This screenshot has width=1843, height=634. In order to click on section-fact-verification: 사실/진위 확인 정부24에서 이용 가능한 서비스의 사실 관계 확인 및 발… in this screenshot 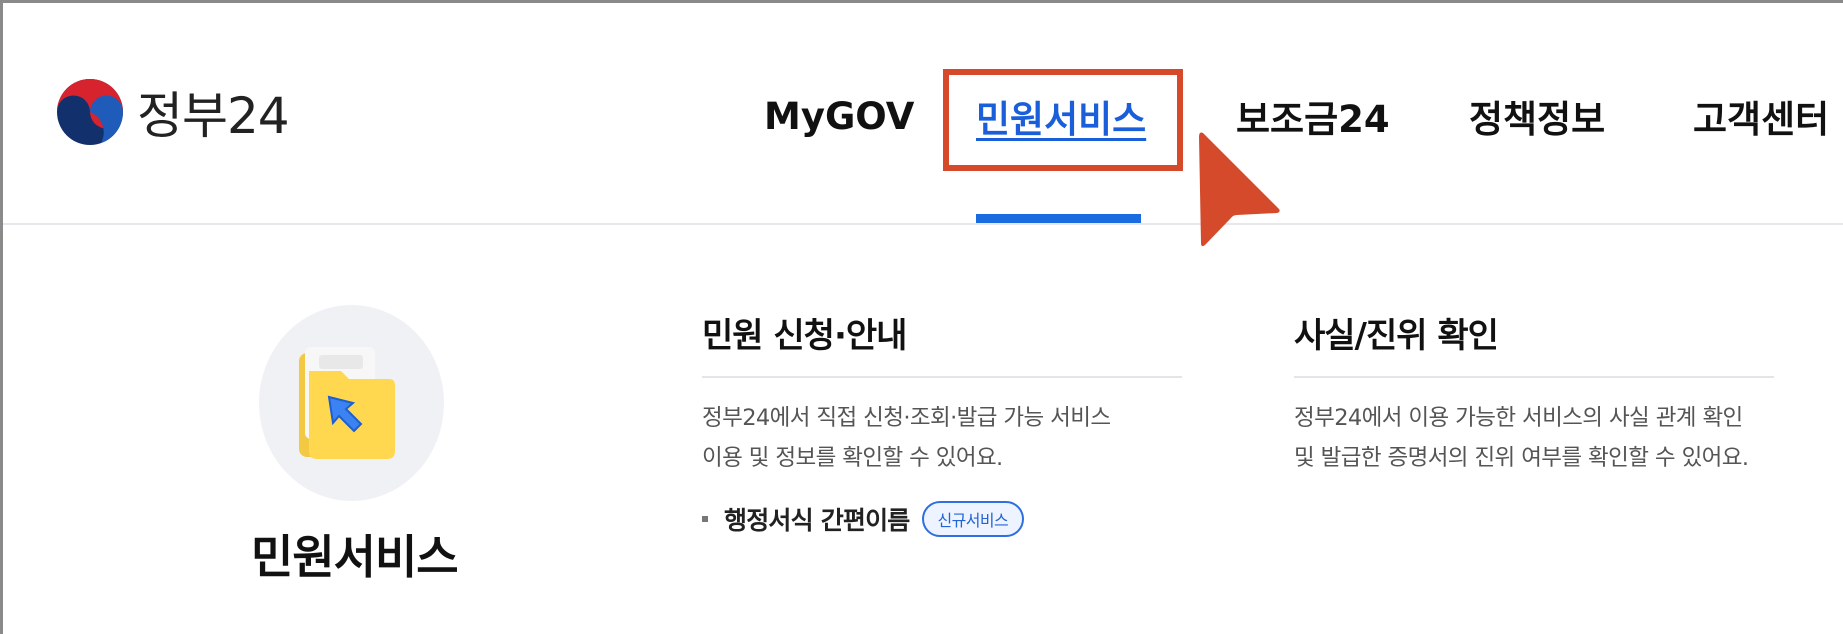, I will do `click(1534, 393)`.